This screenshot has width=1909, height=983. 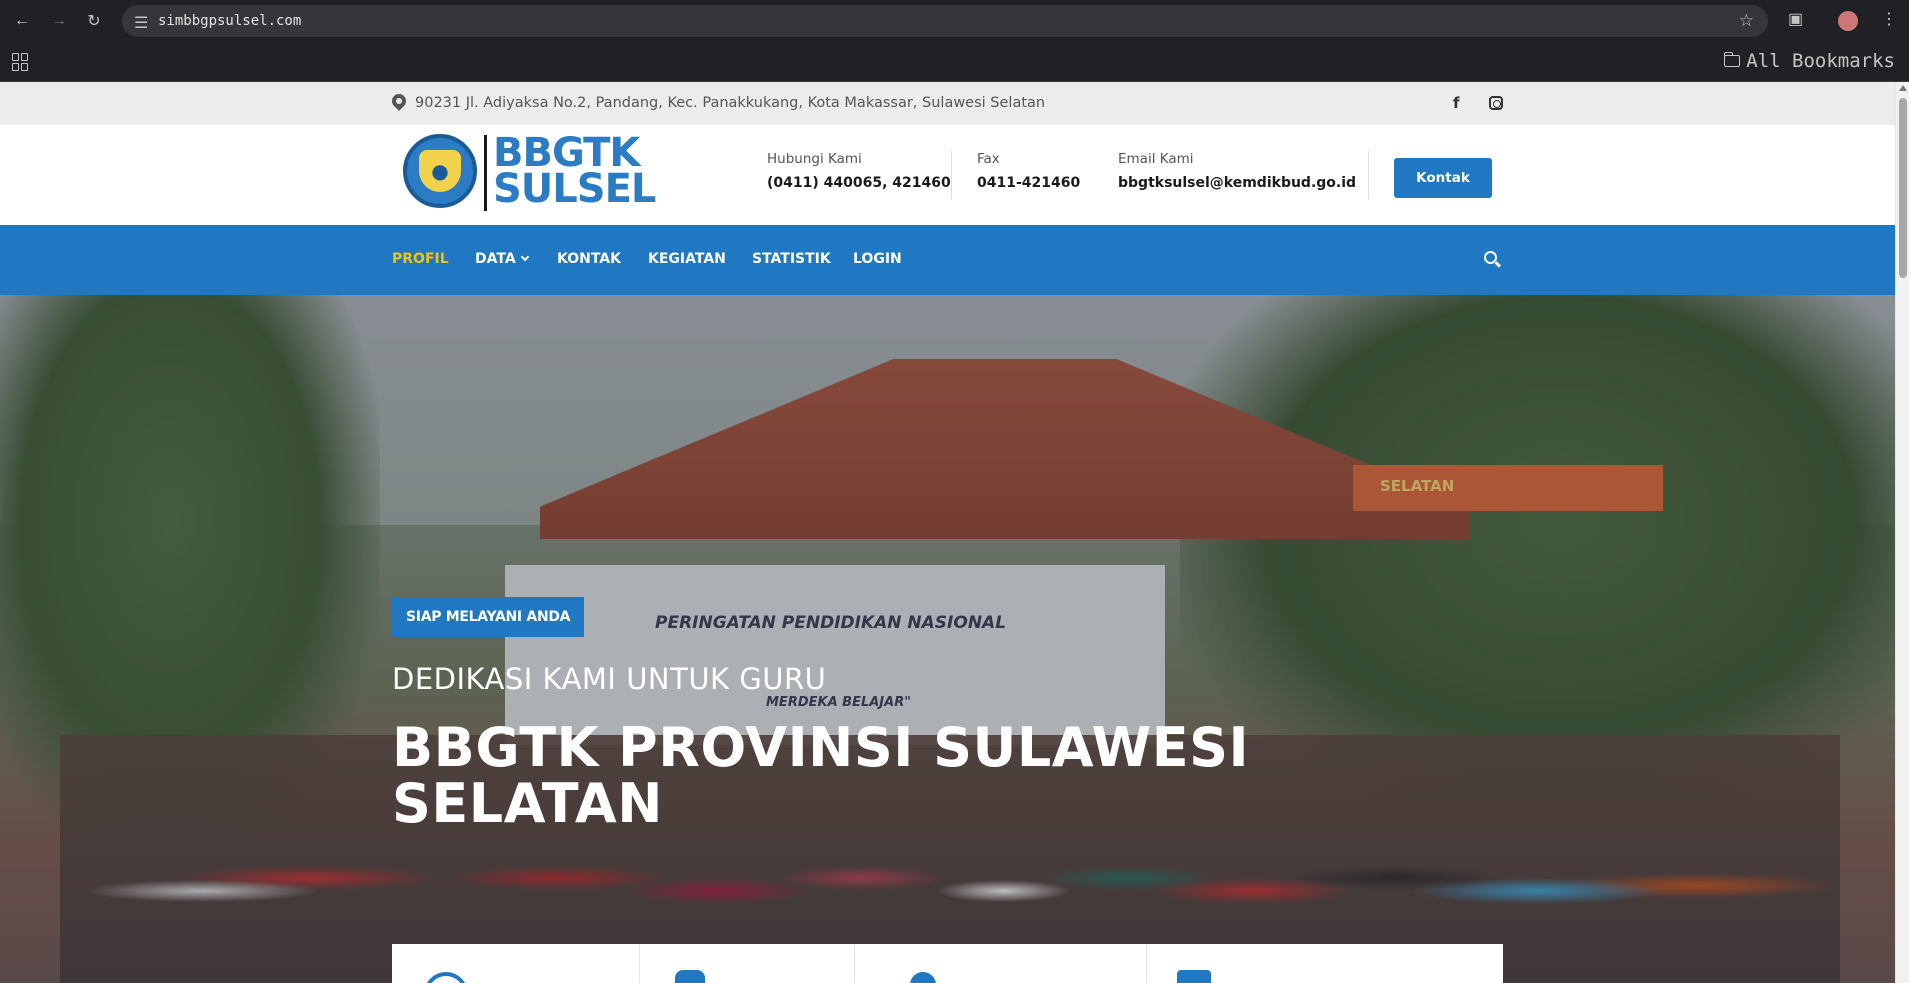 I want to click on feature-circle-icon, so click(x=446, y=977).